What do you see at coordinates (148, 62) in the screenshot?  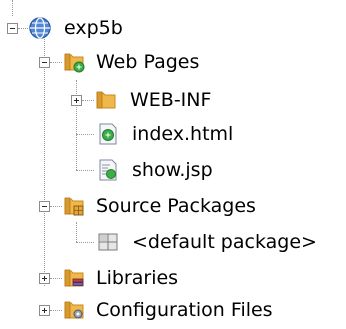 I see `tree-node-label: Web Pages` at bounding box center [148, 62].